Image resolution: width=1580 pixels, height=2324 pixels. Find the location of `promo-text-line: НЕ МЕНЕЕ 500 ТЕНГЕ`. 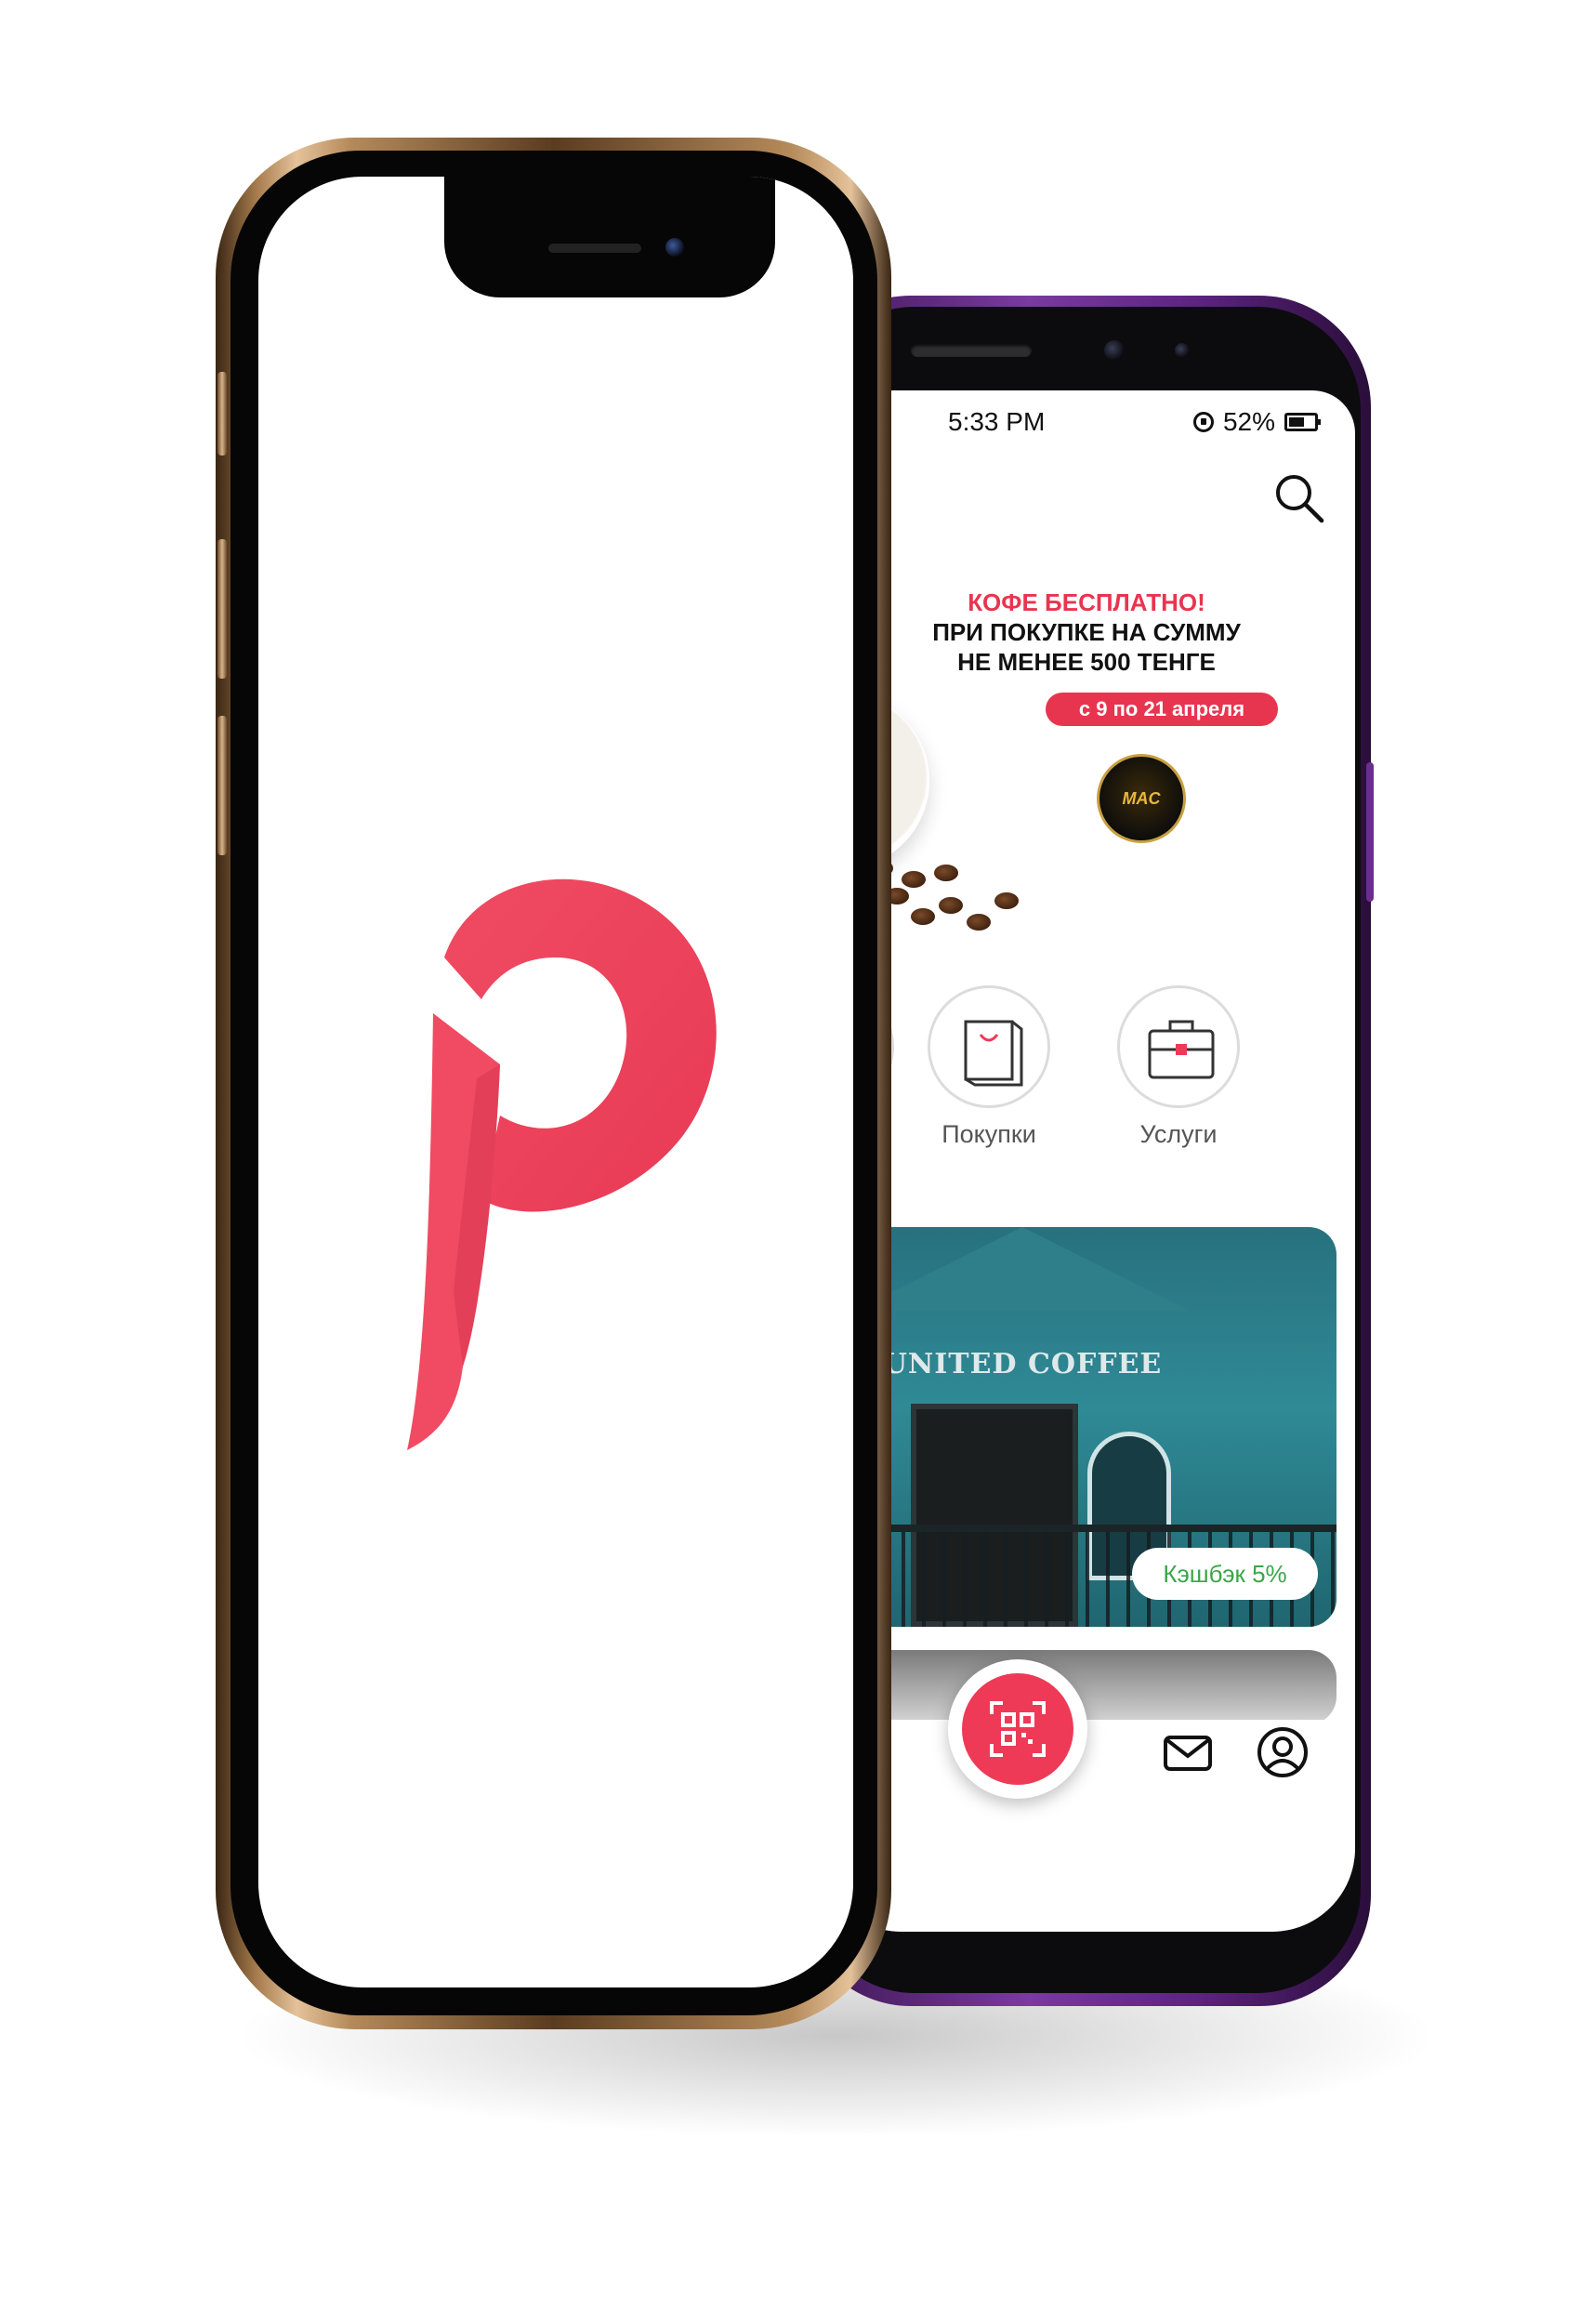

promo-text-line: НЕ МЕНЕЕ 500 ТЕНГЕ is located at coordinates (1086, 662).